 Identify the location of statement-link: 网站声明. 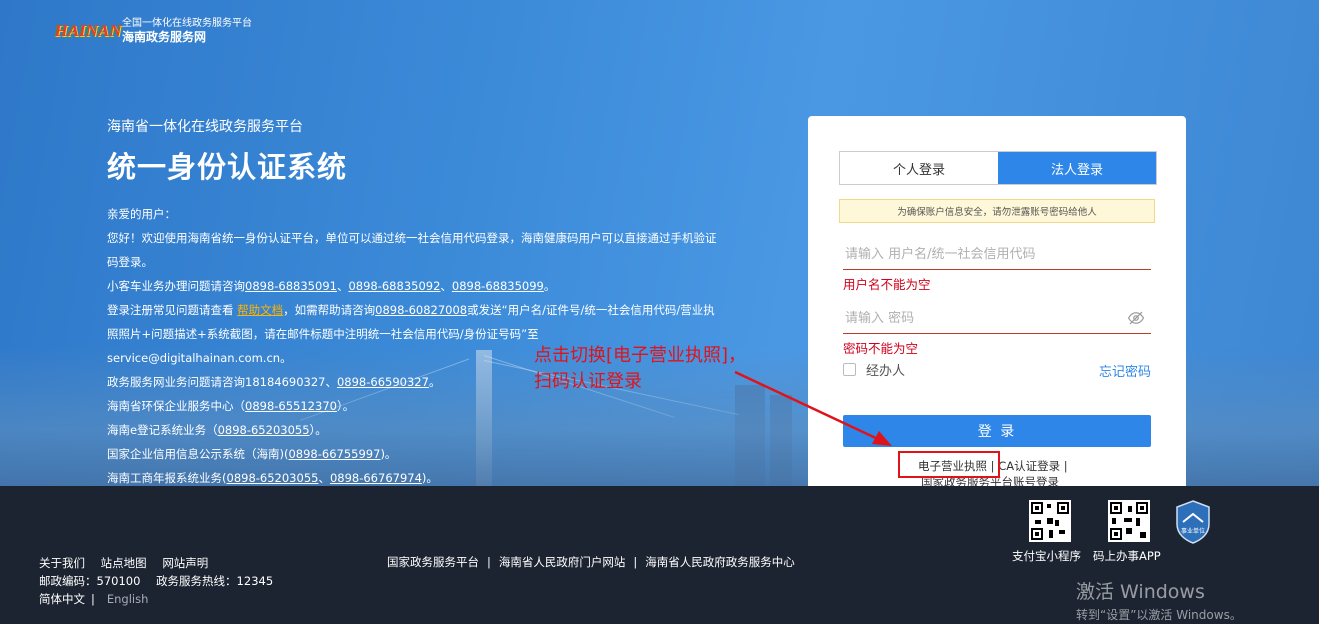
(185, 563).